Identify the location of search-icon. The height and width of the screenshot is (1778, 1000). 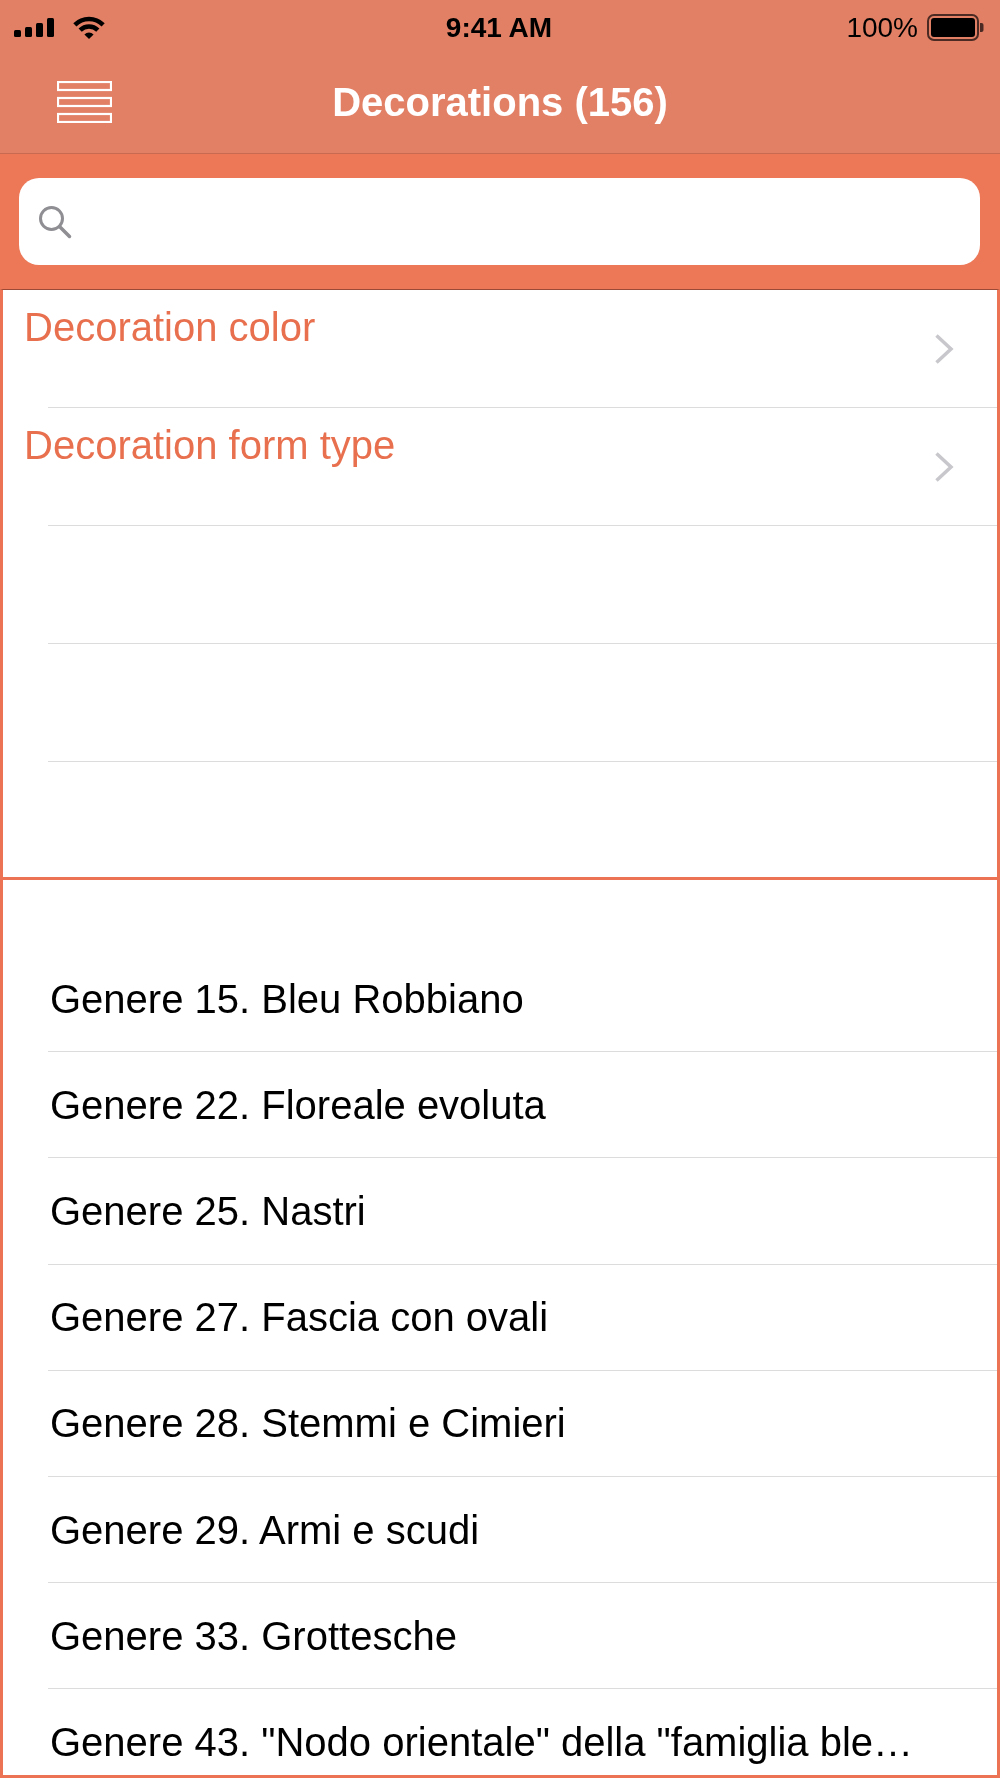
(55, 221).